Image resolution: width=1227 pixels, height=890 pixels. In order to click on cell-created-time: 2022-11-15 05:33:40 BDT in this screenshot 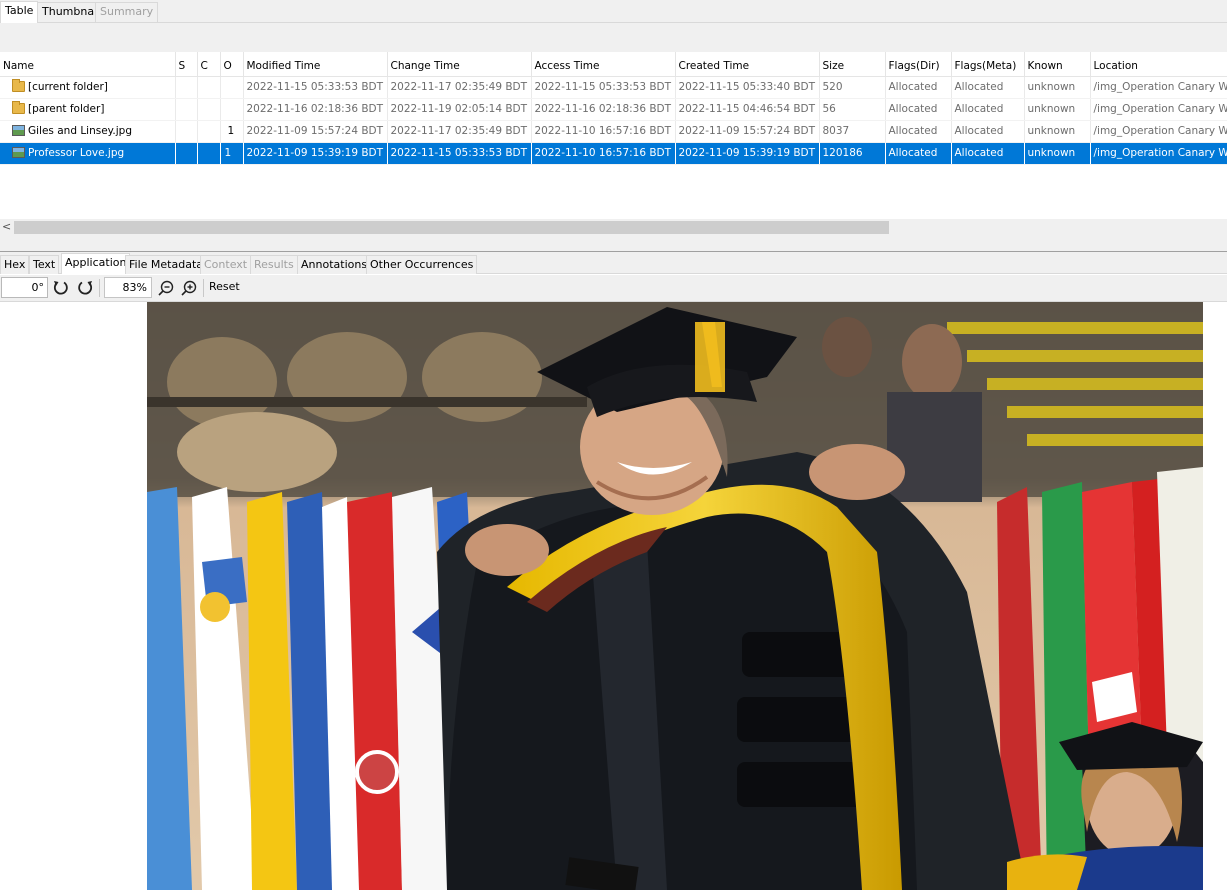, I will do `click(747, 87)`.